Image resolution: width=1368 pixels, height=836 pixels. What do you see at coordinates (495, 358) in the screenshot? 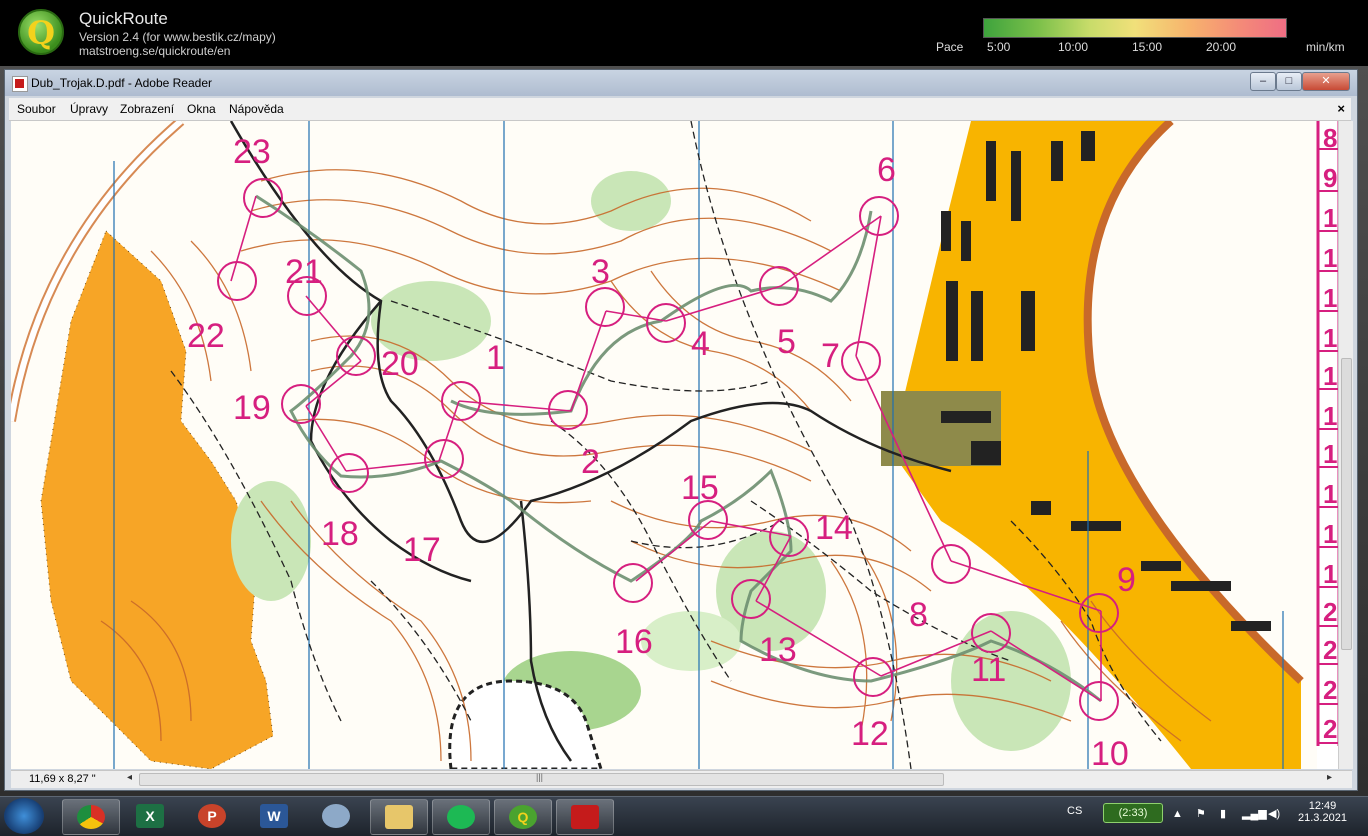
I see `control-number: 1` at bounding box center [495, 358].